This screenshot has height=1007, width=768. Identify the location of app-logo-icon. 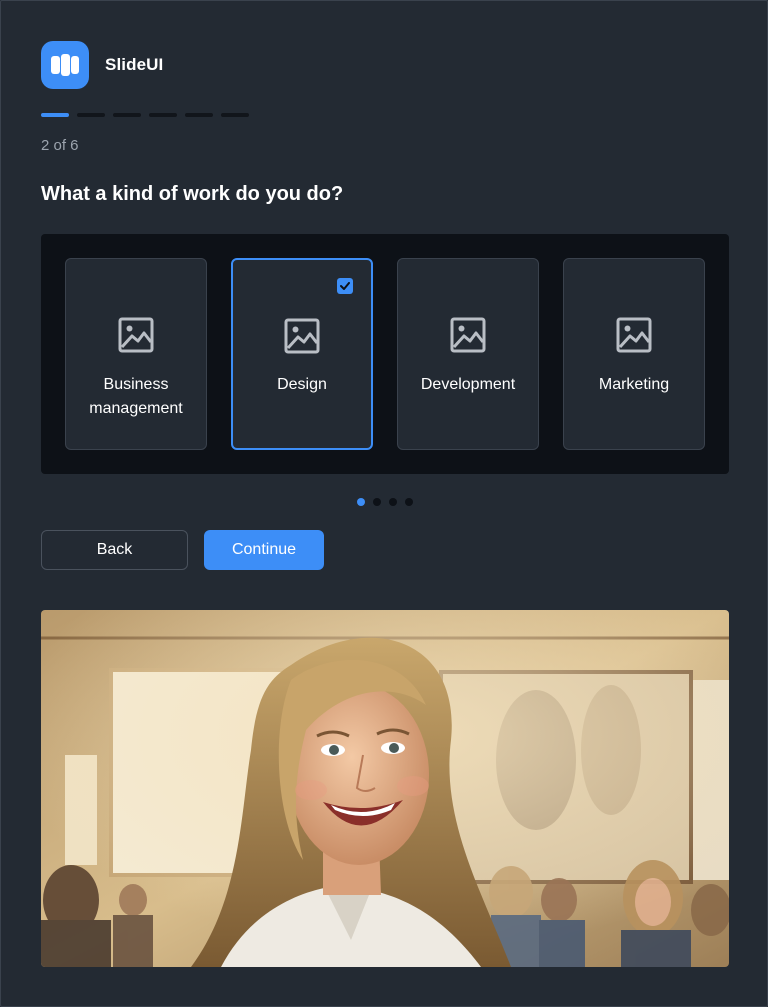
(65, 65).